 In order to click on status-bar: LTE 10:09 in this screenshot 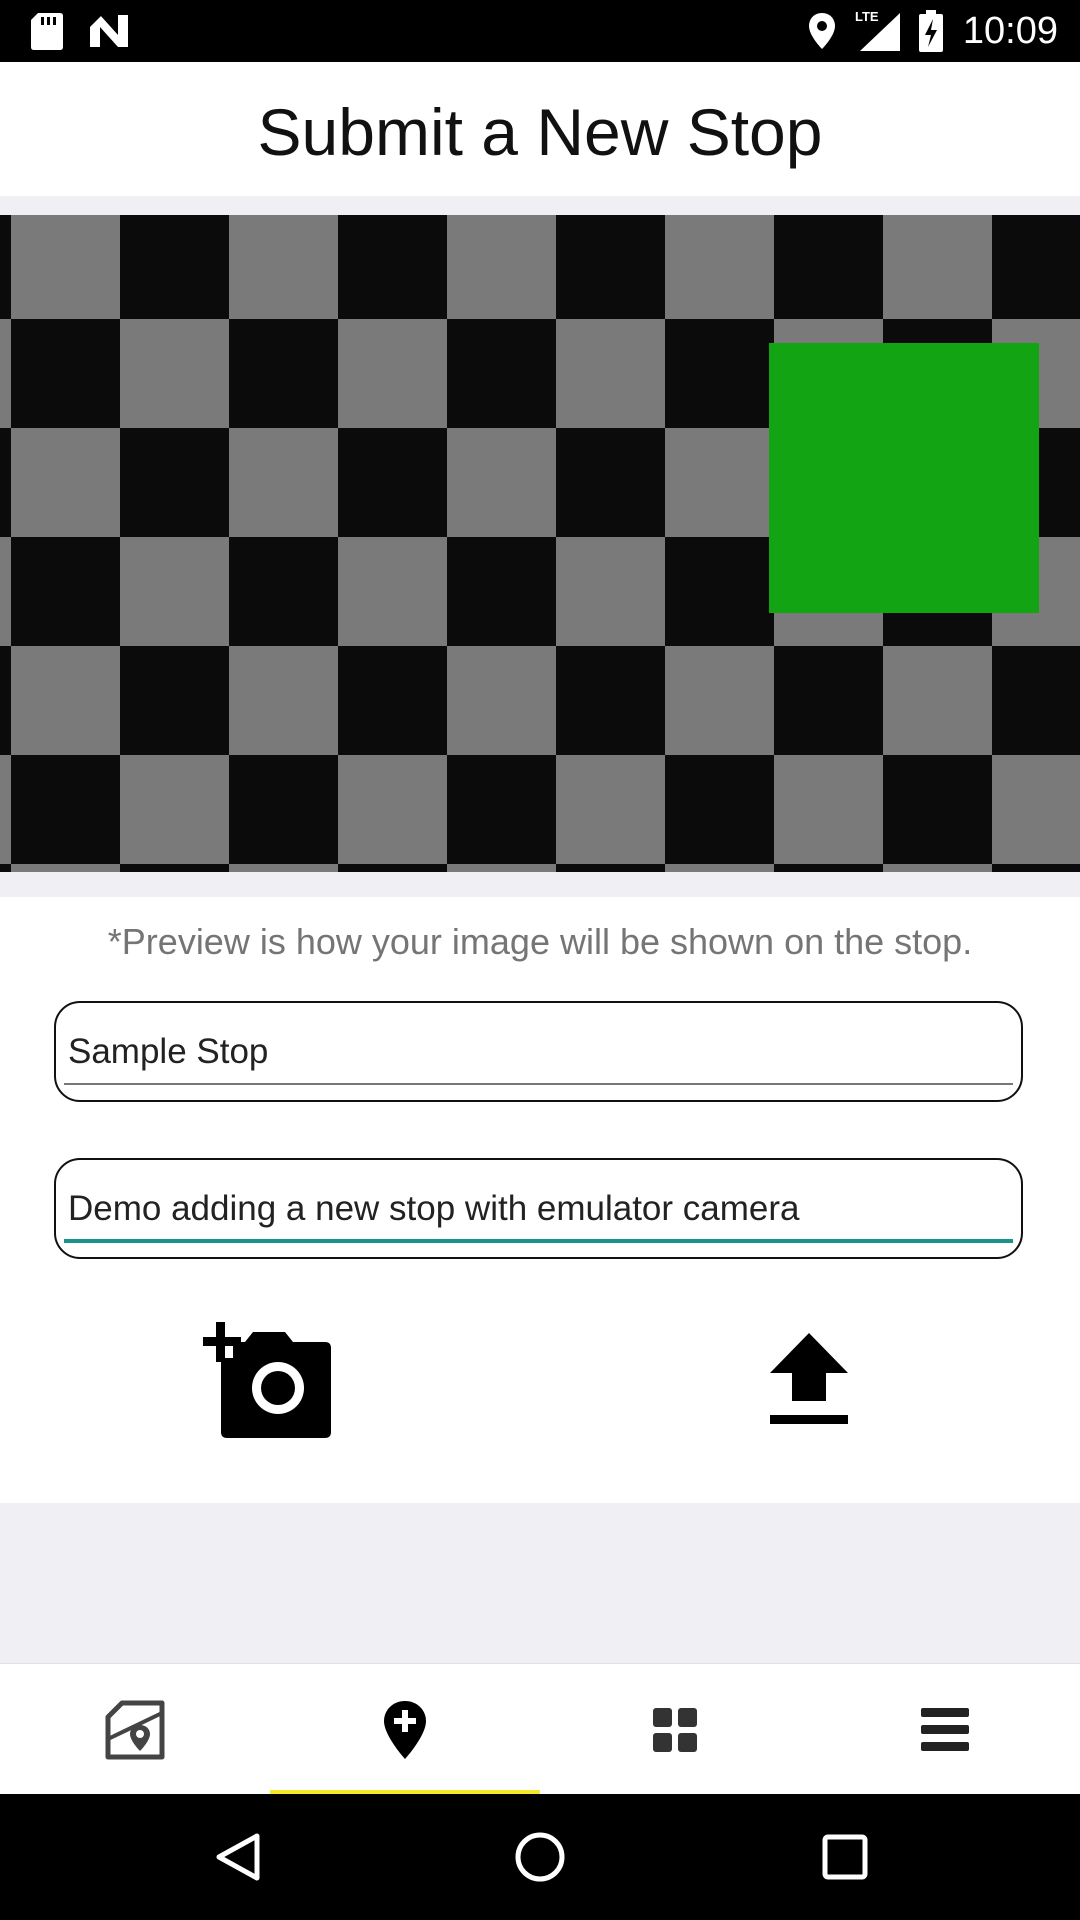, I will do `click(540, 31)`.